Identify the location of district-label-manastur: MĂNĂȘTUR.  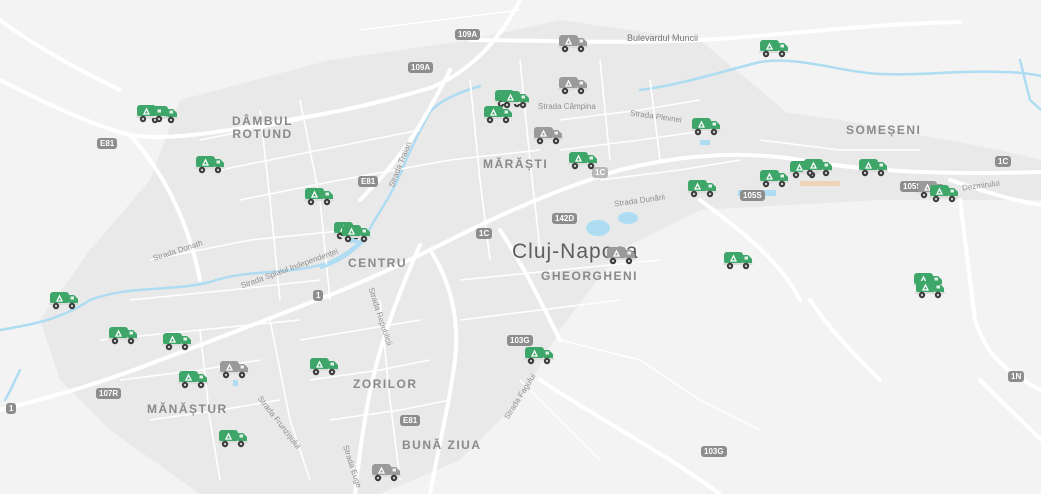
(187, 409).